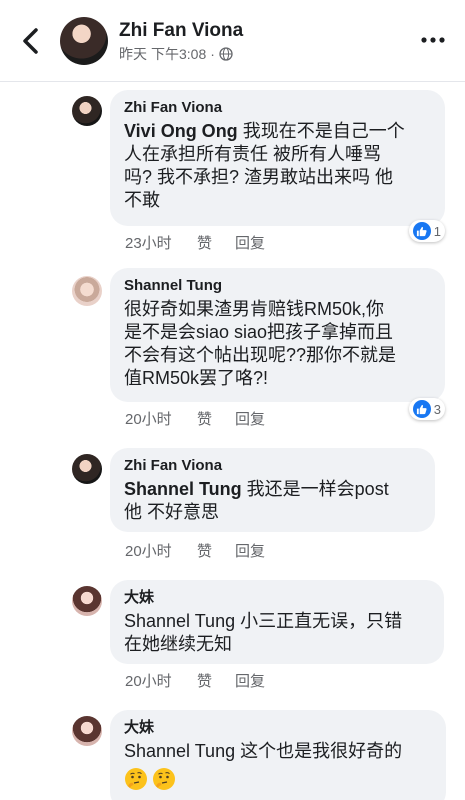 The width and height of the screenshot is (465, 800). What do you see at coordinates (31, 41) in the screenshot?
I see `back-chevron-icon` at bounding box center [31, 41].